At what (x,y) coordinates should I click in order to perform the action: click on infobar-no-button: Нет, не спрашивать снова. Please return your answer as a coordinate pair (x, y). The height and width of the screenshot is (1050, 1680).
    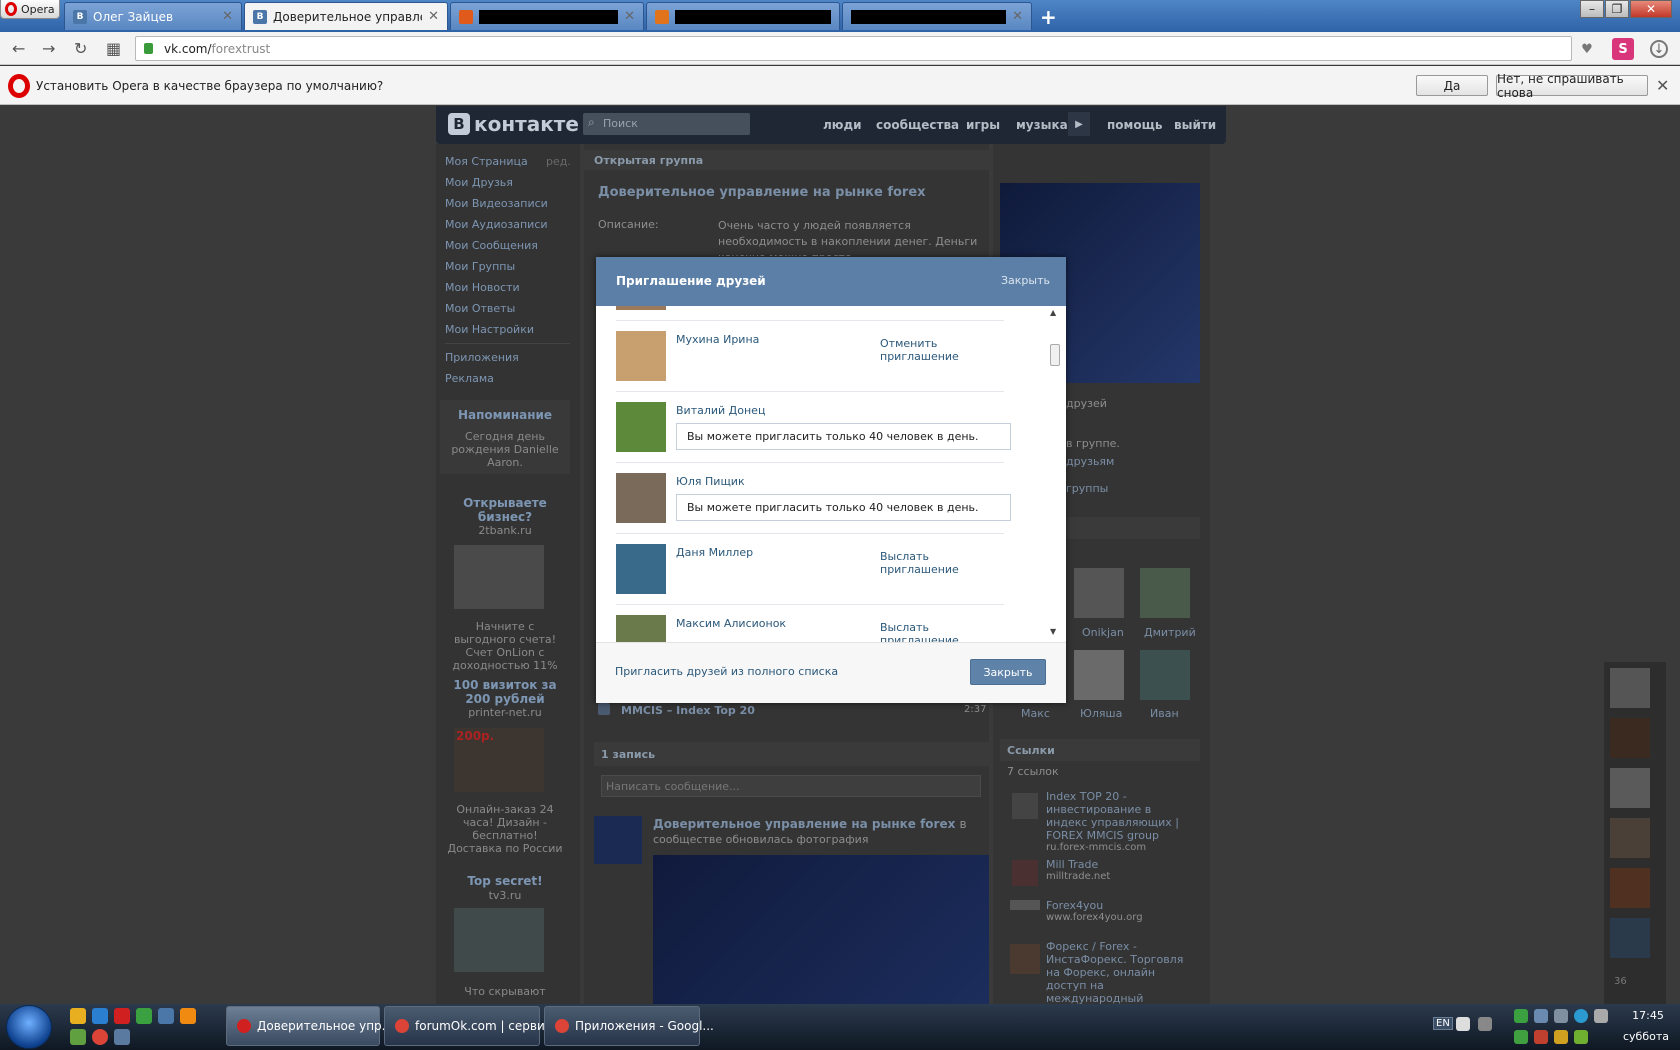
    Looking at the image, I should click on (1572, 86).